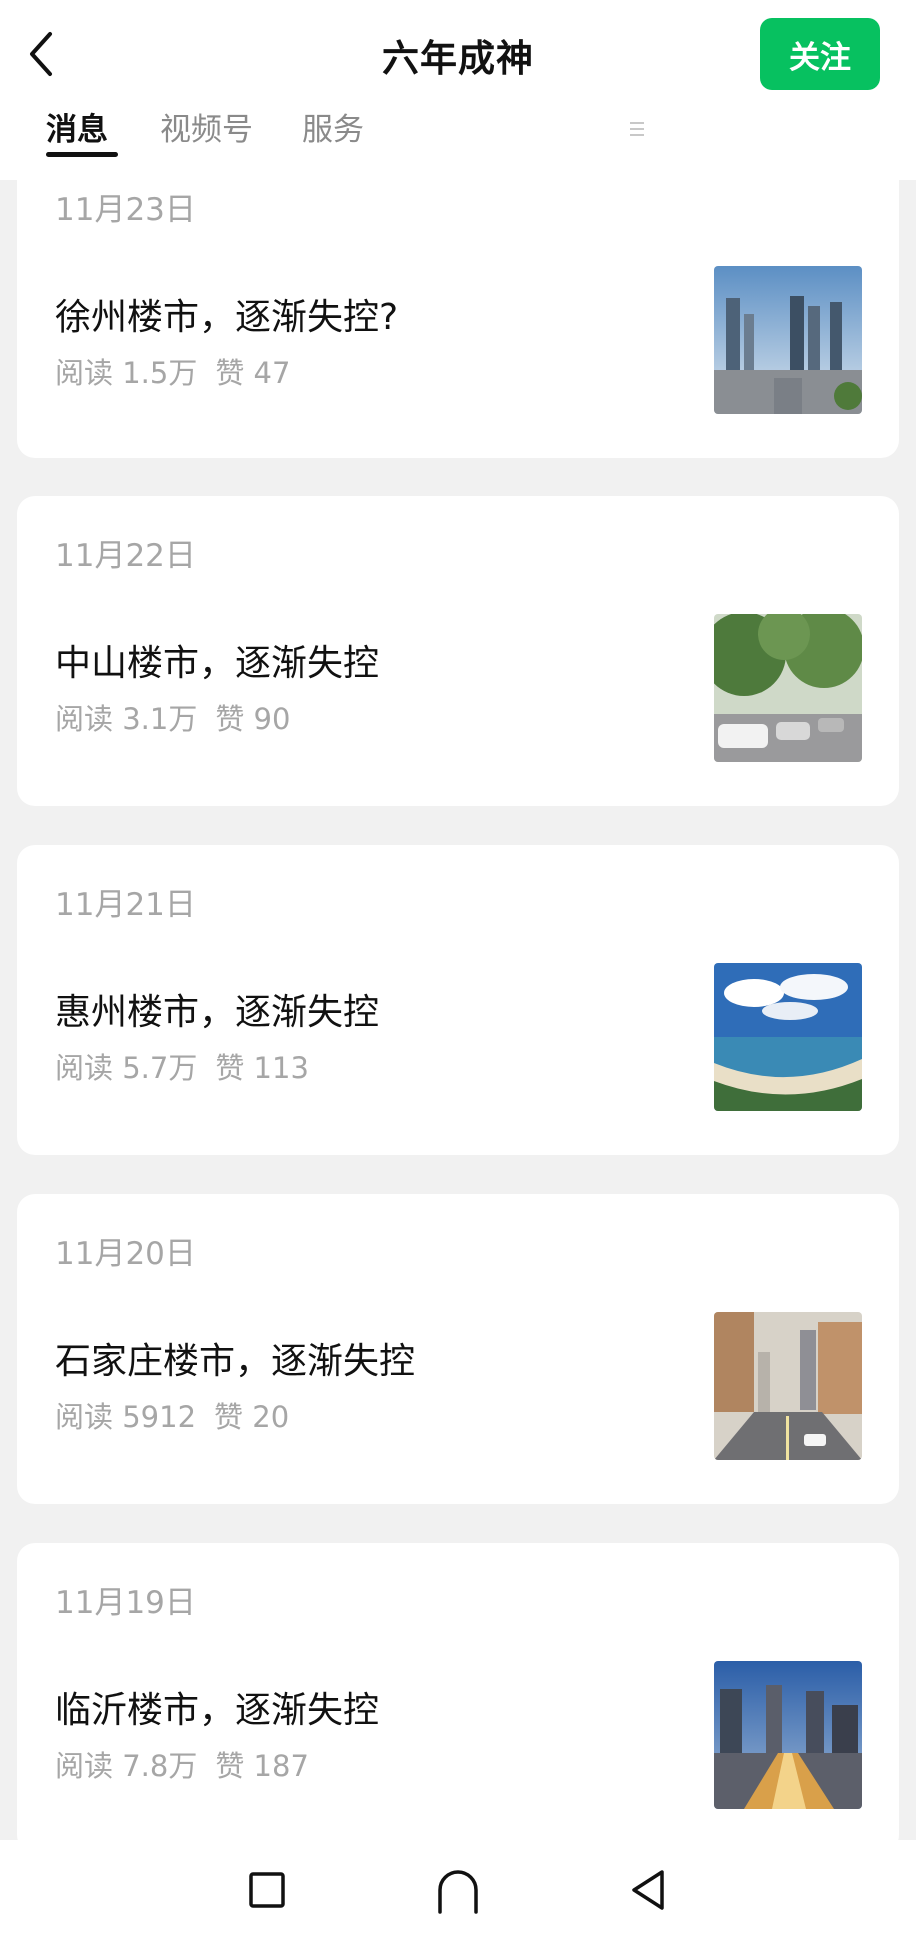  What do you see at coordinates (333, 130) in the screenshot?
I see `tab-label: 服务` at bounding box center [333, 130].